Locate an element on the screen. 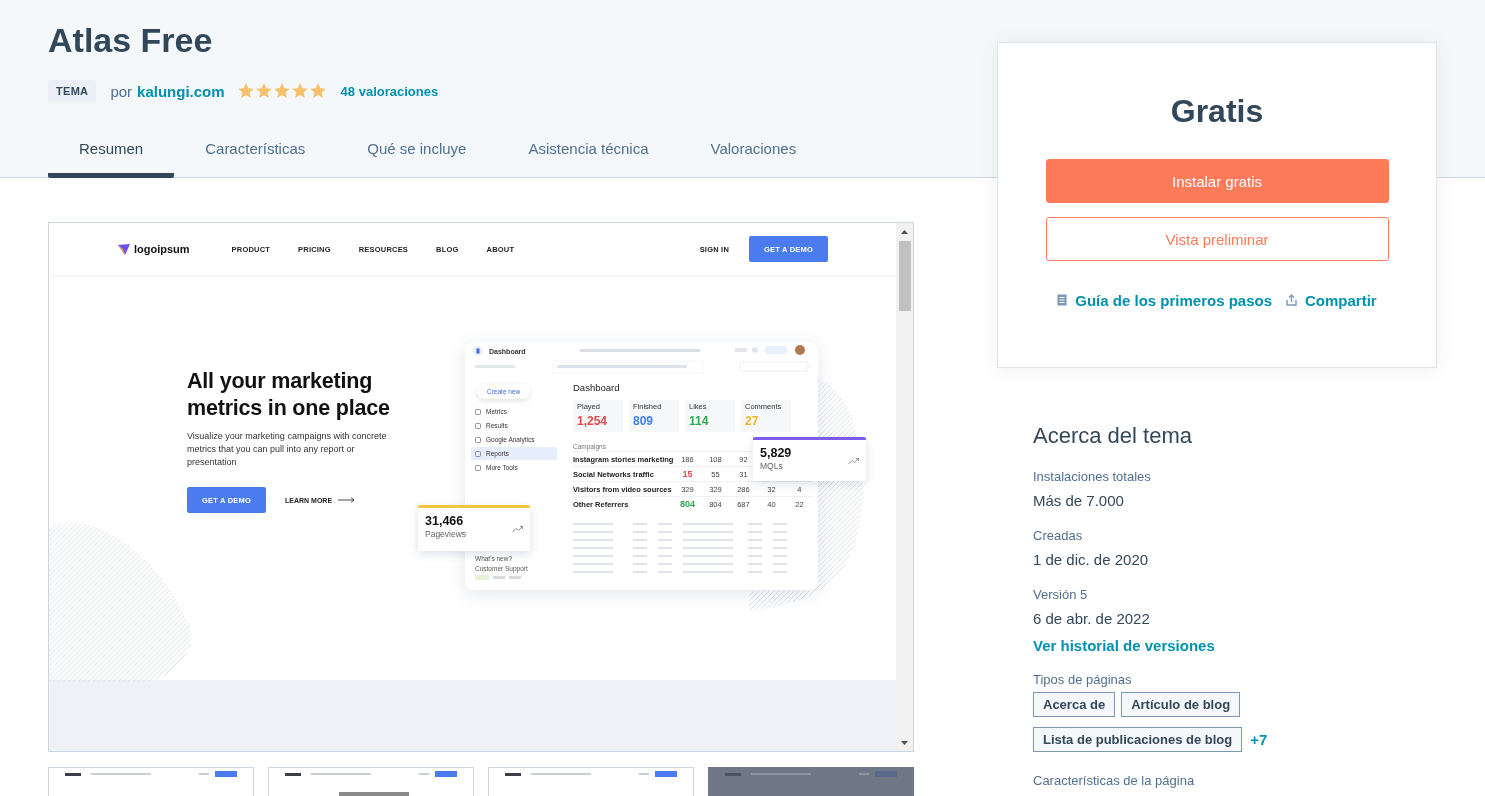 The height and width of the screenshot is (796, 1485). hero-heading: All your marketing metrics in one place is located at coordinates (289, 395).